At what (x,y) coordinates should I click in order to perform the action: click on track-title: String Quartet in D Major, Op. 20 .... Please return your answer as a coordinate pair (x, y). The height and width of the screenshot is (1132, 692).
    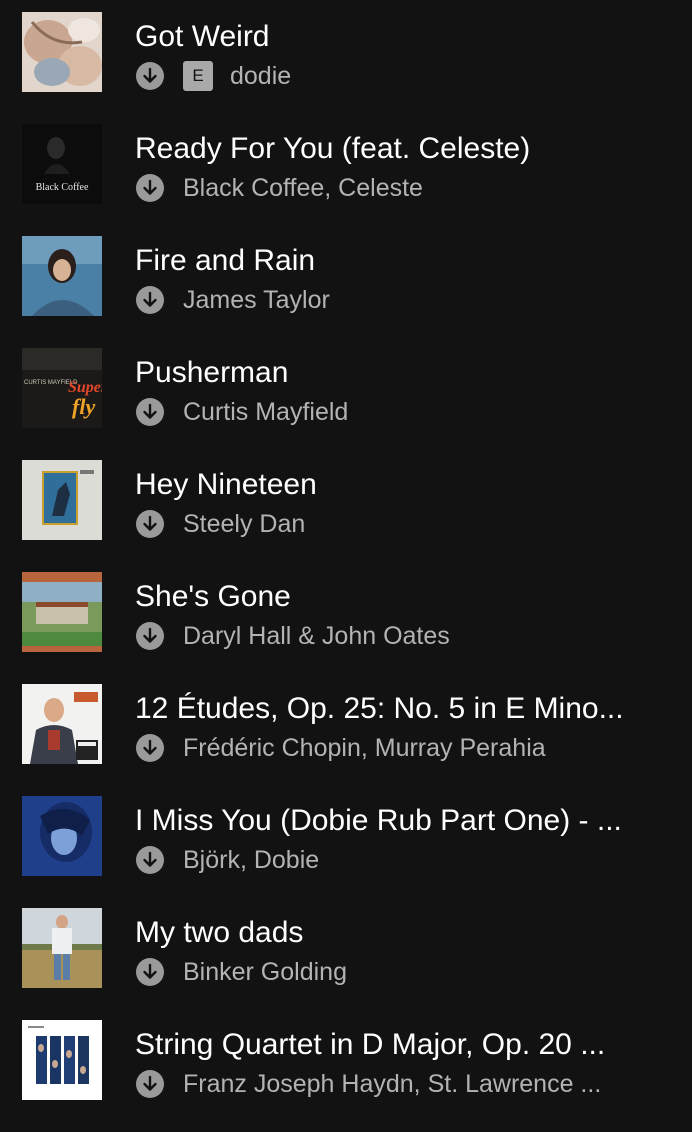
    Looking at the image, I should click on (395, 1045).